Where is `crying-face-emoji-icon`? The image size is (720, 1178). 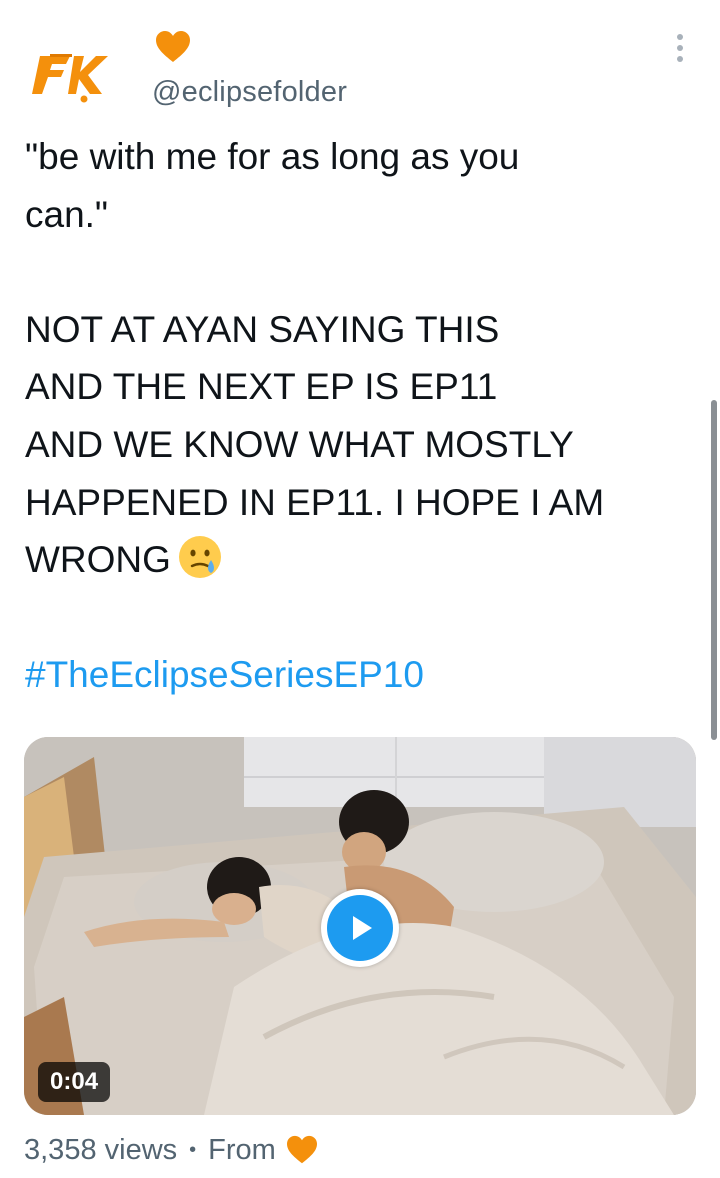
crying-face-emoji-icon is located at coordinates (199, 557).